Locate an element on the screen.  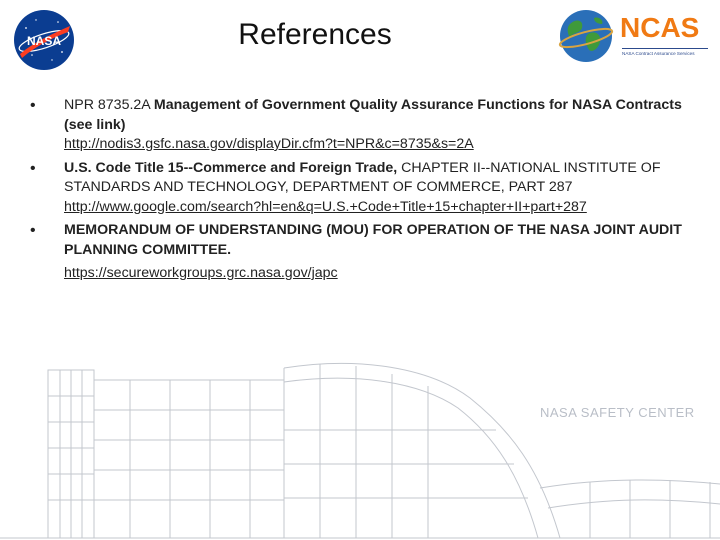
ncas-logo-subtitle: NASA Contract Assurance Services is located at coordinates (665, 52).